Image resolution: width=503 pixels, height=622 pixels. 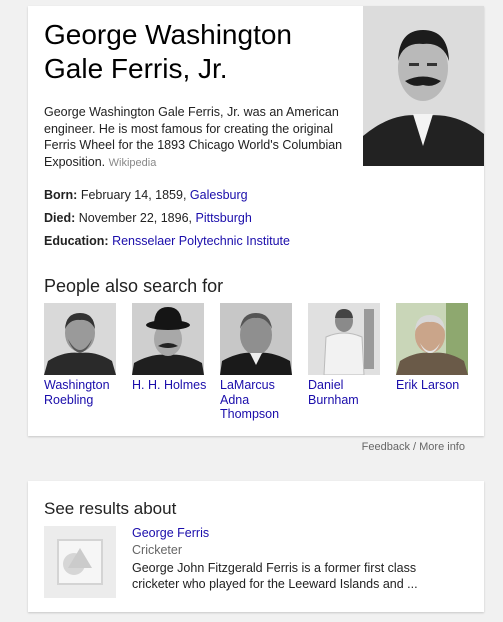 What do you see at coordinates (194, 52) in the screenshot?
I see `page-title: George Washington Gale Ferris, Jr.` at bounding box center [194, 52].